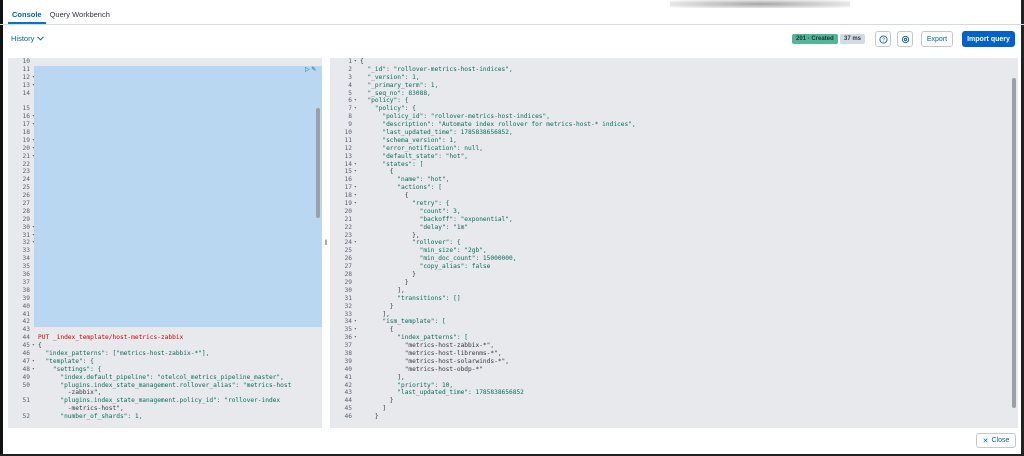 This screenshot has width=1024, height=456. I want to click on line-number: 50, so click(26, 385).